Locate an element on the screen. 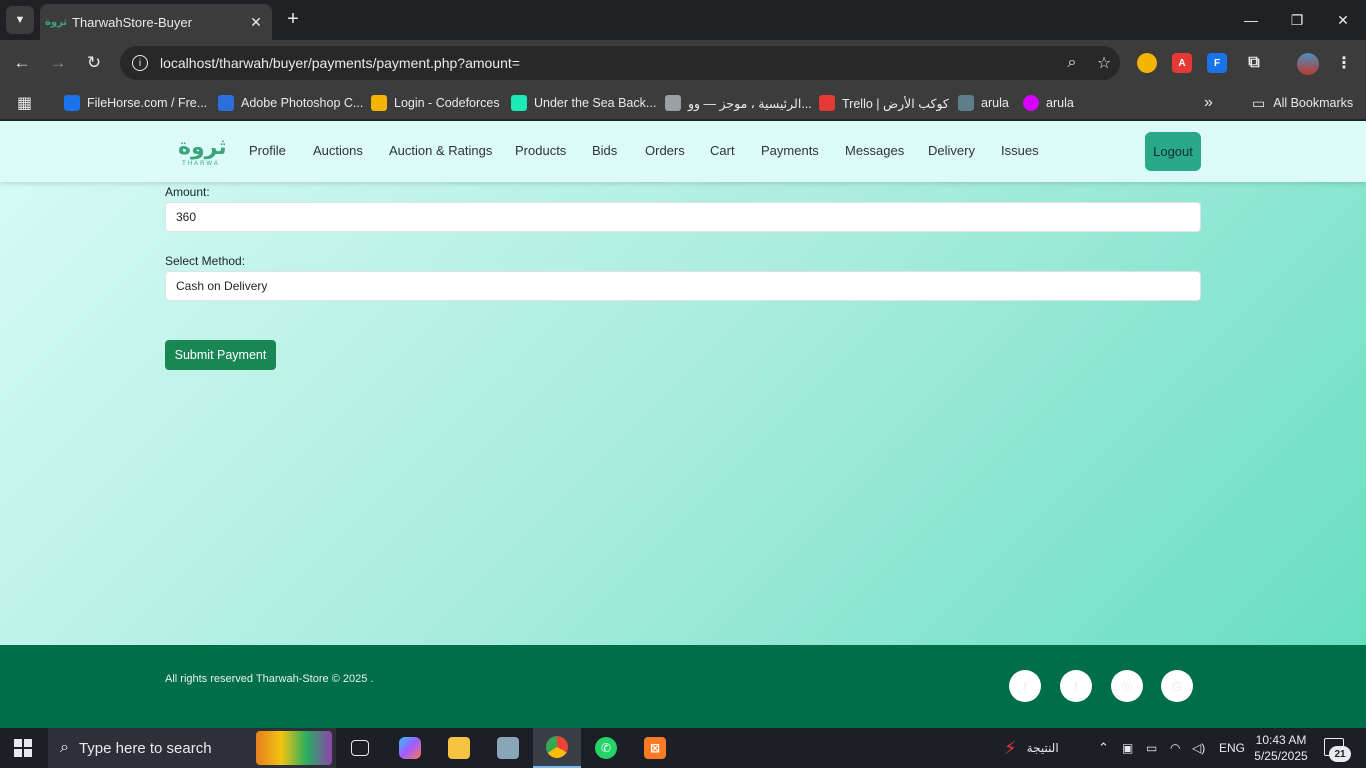 This screenshot has width=1366, height=768. extension-icon is located at coordinates (1147, 63).